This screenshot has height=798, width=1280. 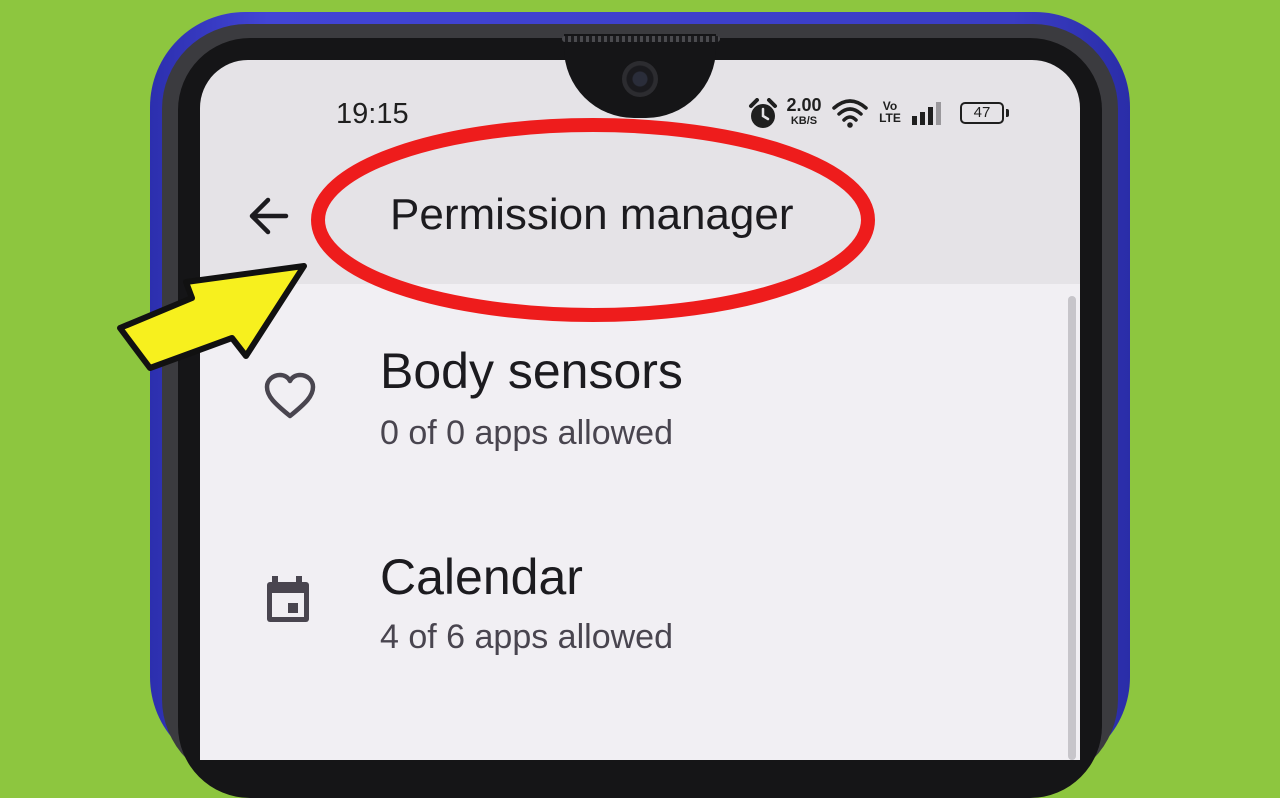 I want to click on earpiece-speaker, so click(x=641, y=39).